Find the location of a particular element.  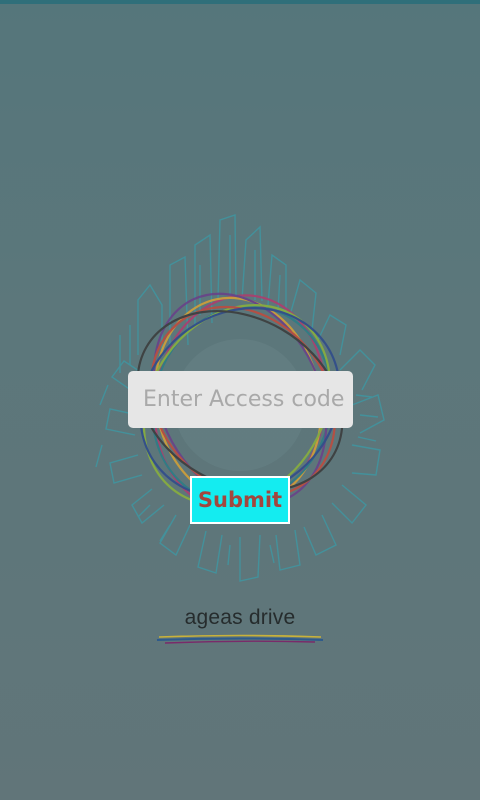

access-code-input is located at coordinates (240, 399).